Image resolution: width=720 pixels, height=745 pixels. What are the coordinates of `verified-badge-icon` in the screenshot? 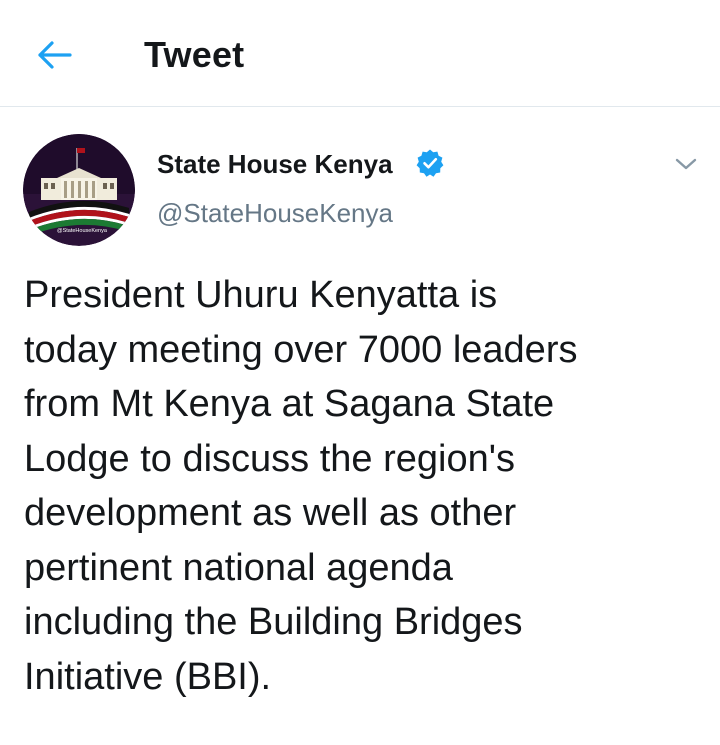 It's located at (430, 163).